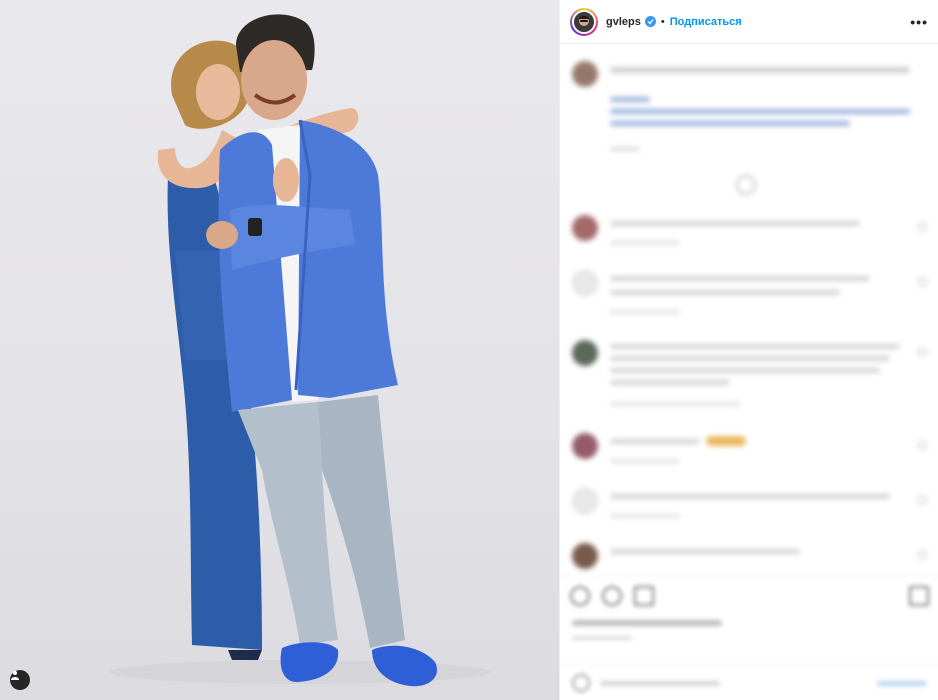 This screenshot has height=700, width=938. Describe the element at coordinates (749, 682) in the screenshot. I see `add-comment-bar` at that location.